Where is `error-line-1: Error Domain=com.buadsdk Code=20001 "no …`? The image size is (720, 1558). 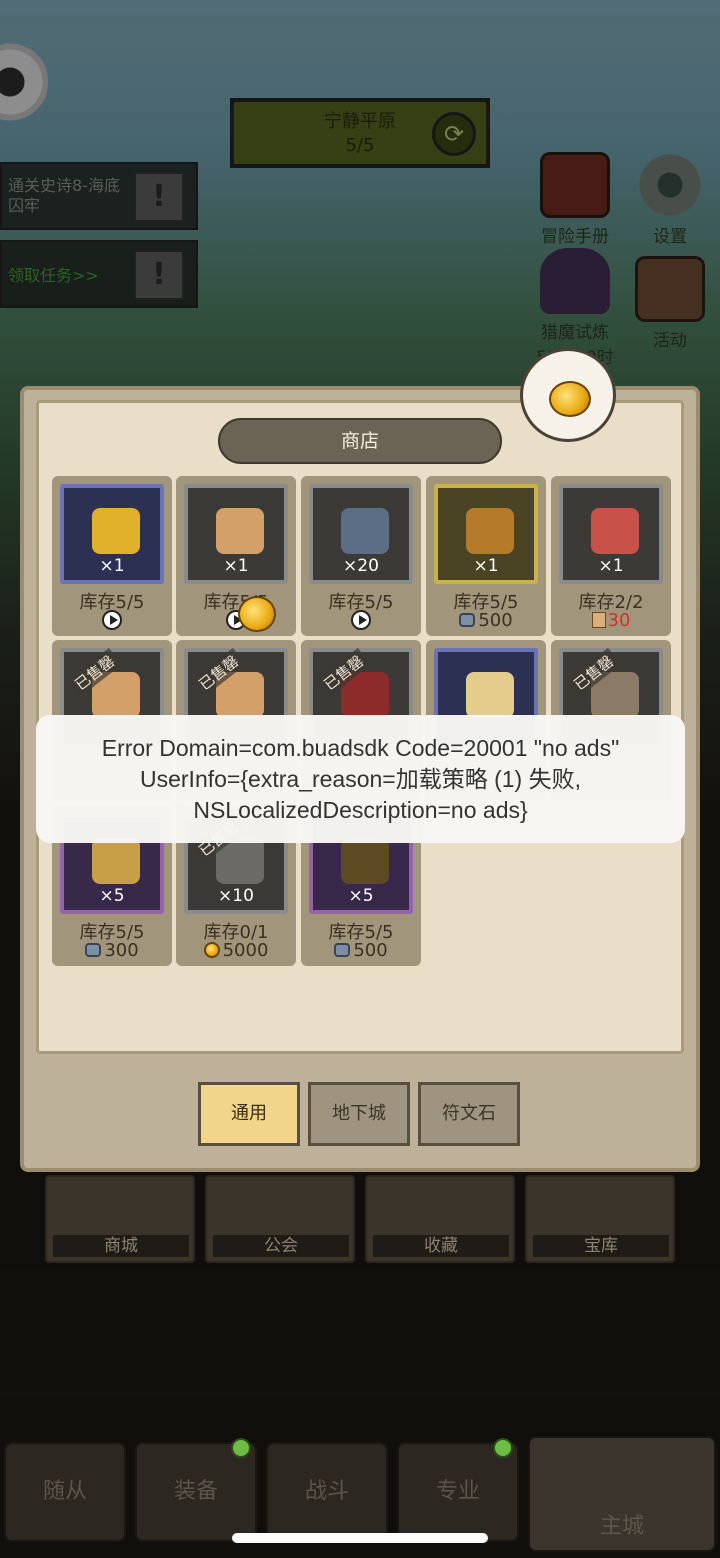
error-line-1: Error Domain=com.buadsdk Code=20001 "no … is located at coordinates (360, 748).